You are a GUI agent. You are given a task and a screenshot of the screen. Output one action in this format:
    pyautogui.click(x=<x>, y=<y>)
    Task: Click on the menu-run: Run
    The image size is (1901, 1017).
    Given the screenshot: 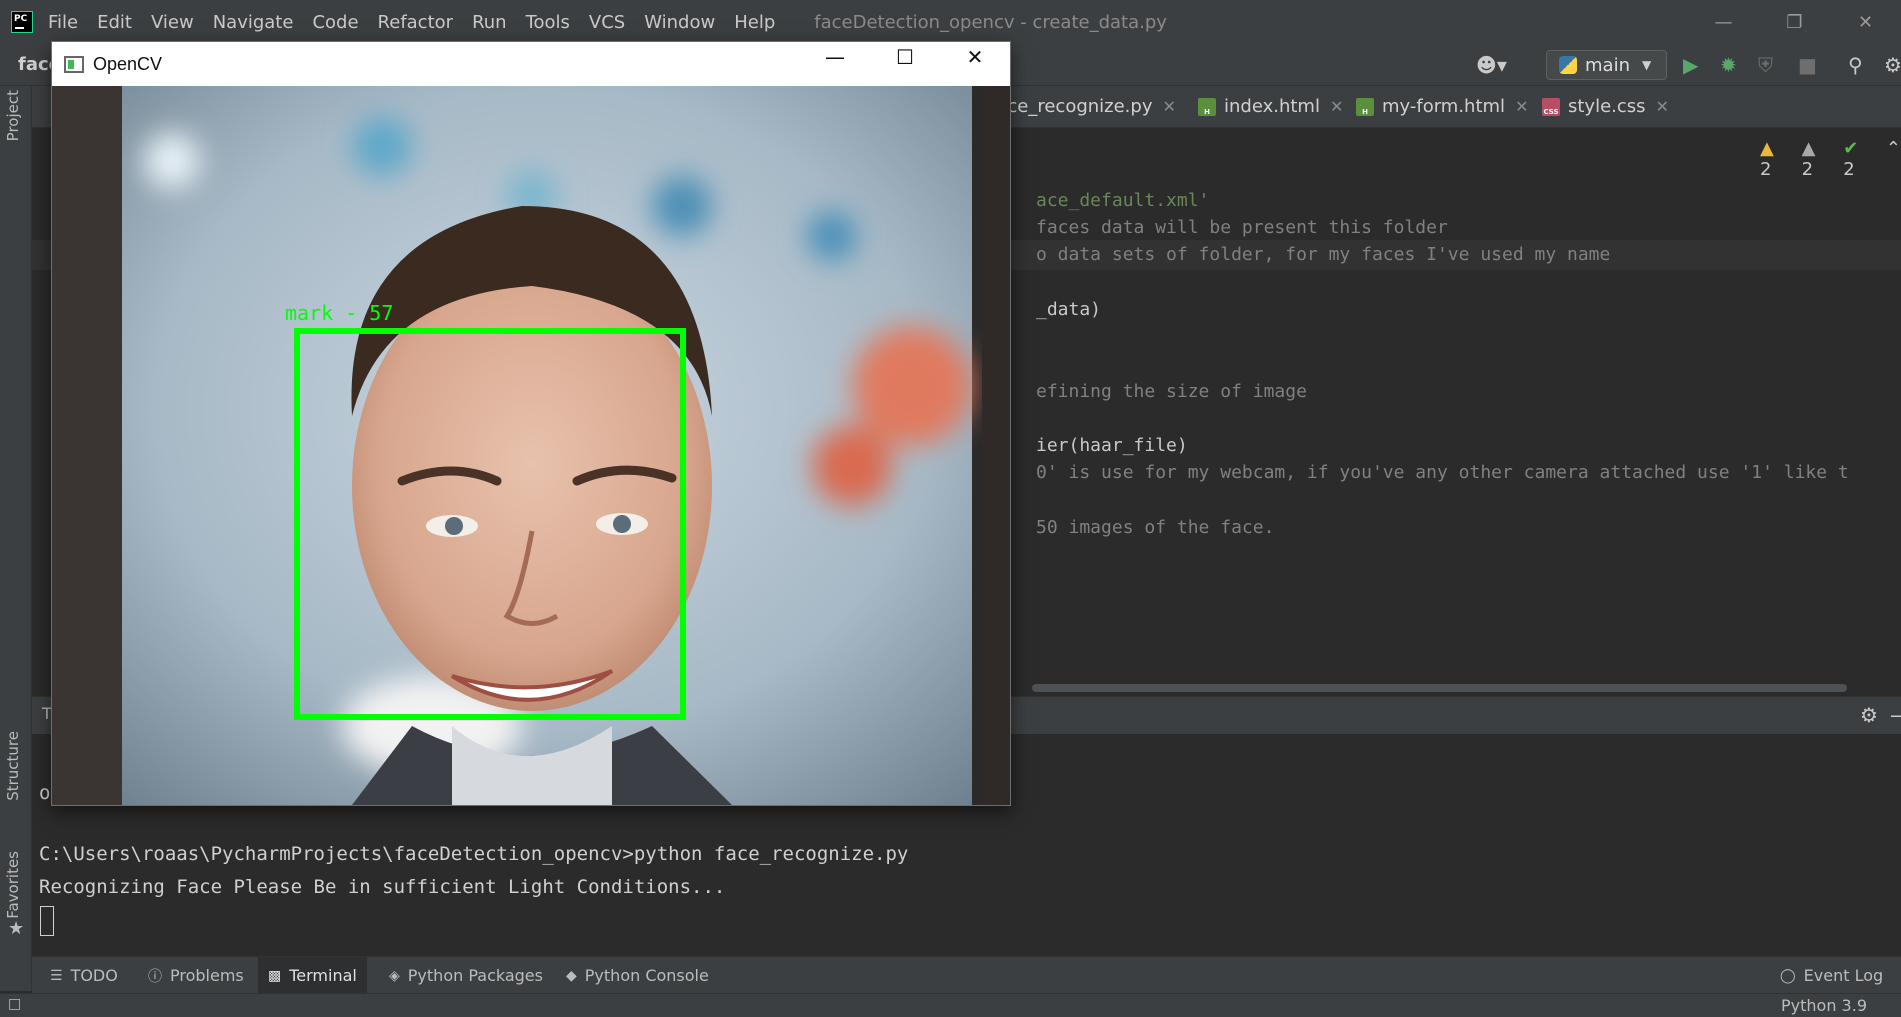 What is the action you would take?
    pyautogui.click(x=489, y=22)
    